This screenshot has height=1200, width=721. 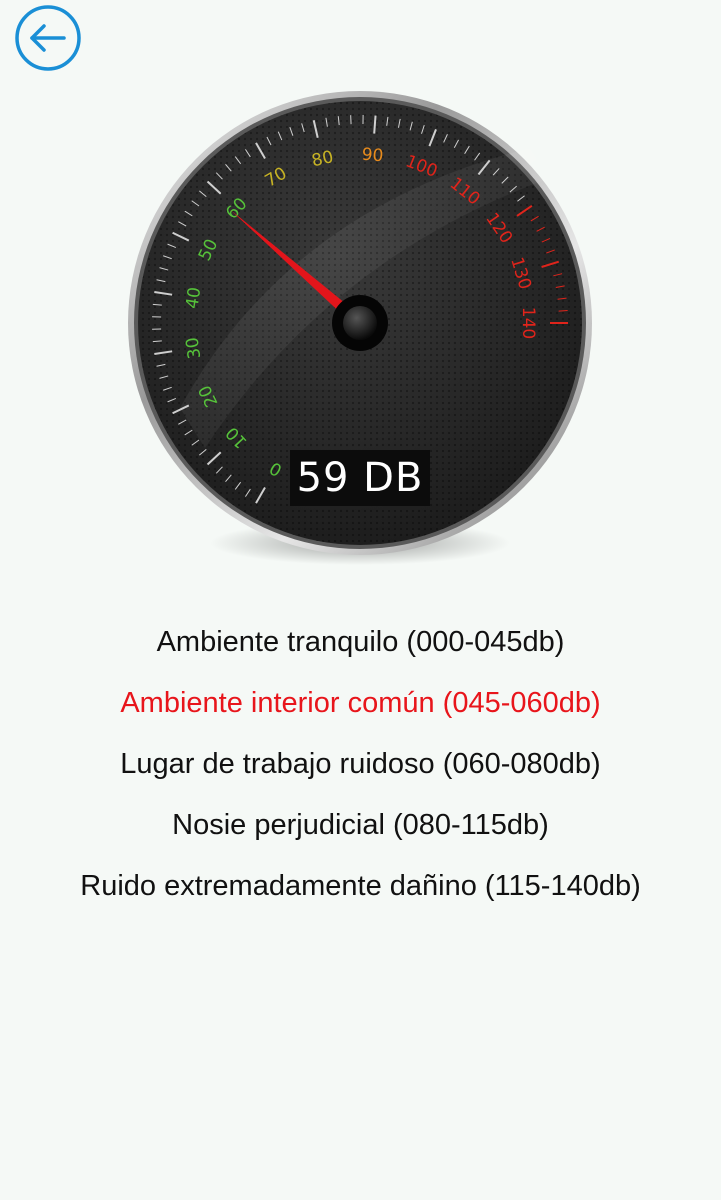 I want to click on scale-label: 90, so click(x=372, y=156).